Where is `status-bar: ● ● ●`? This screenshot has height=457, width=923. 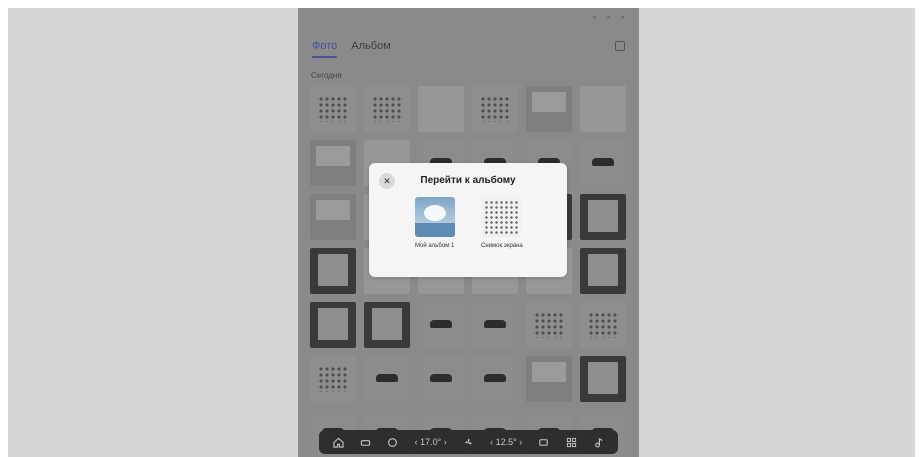 status-bar: ● ● ● is located at coordinates (608, 17).